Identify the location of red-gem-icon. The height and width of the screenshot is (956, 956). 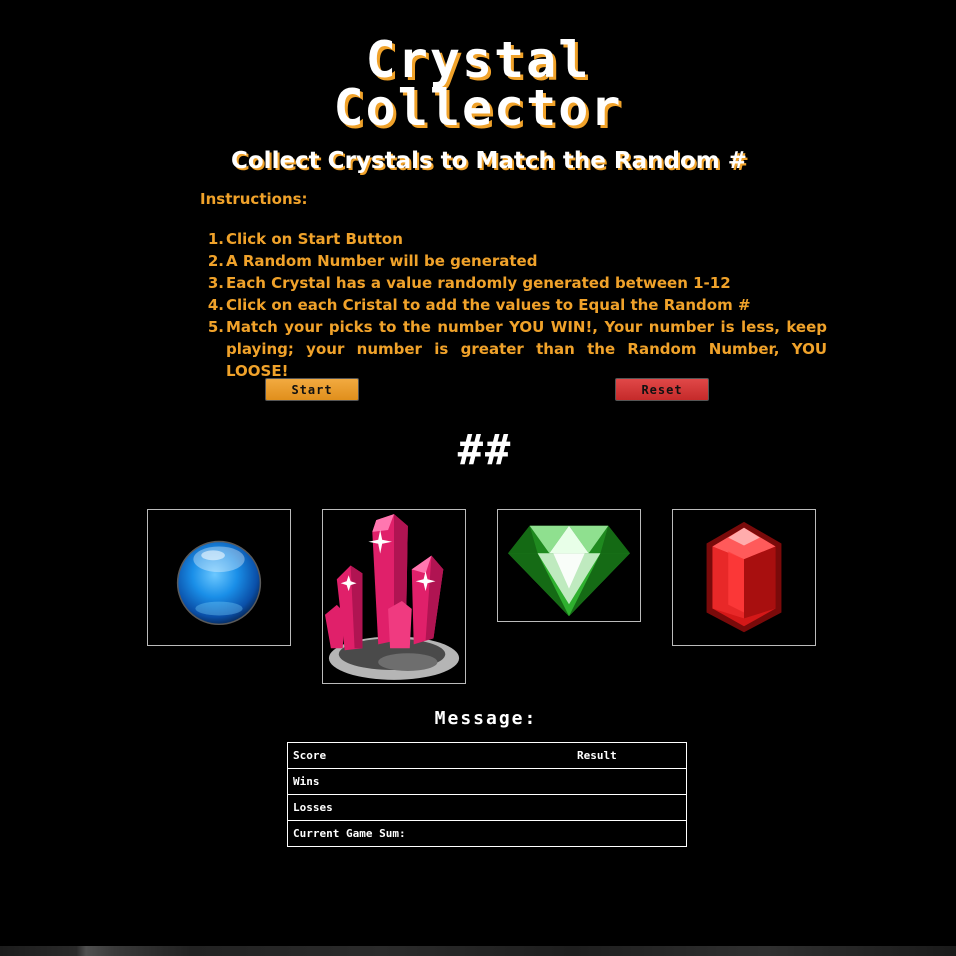
(744, 577).